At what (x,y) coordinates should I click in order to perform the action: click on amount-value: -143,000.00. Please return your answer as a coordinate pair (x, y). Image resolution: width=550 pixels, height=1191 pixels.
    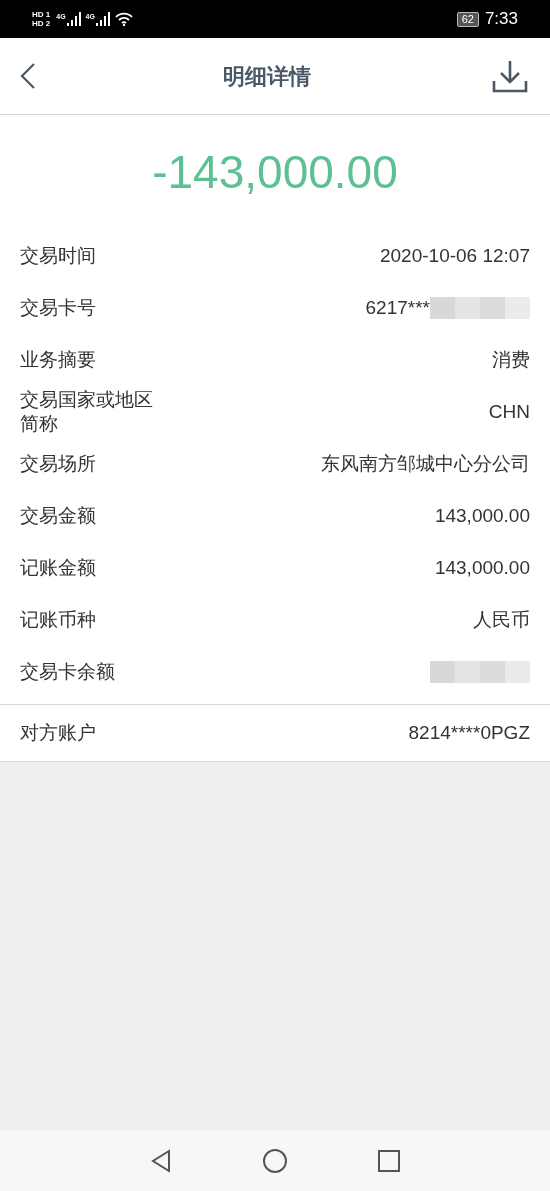
    Looking at the image, I should click on (275, 172).